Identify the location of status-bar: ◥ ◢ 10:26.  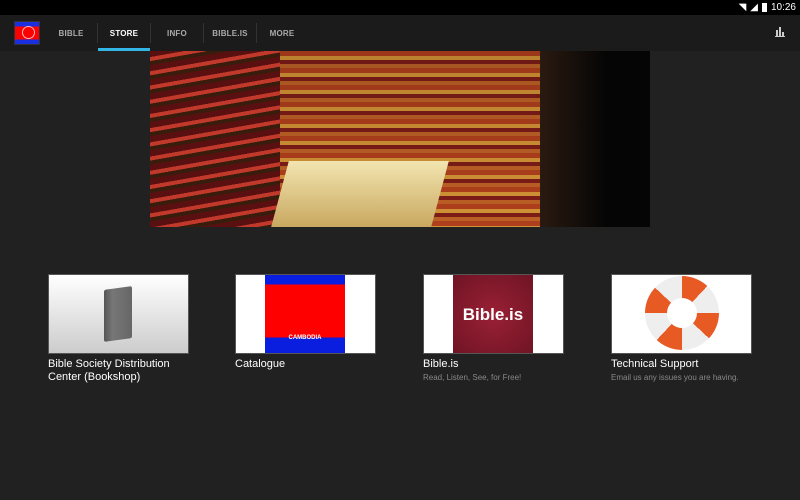
(400, 7).